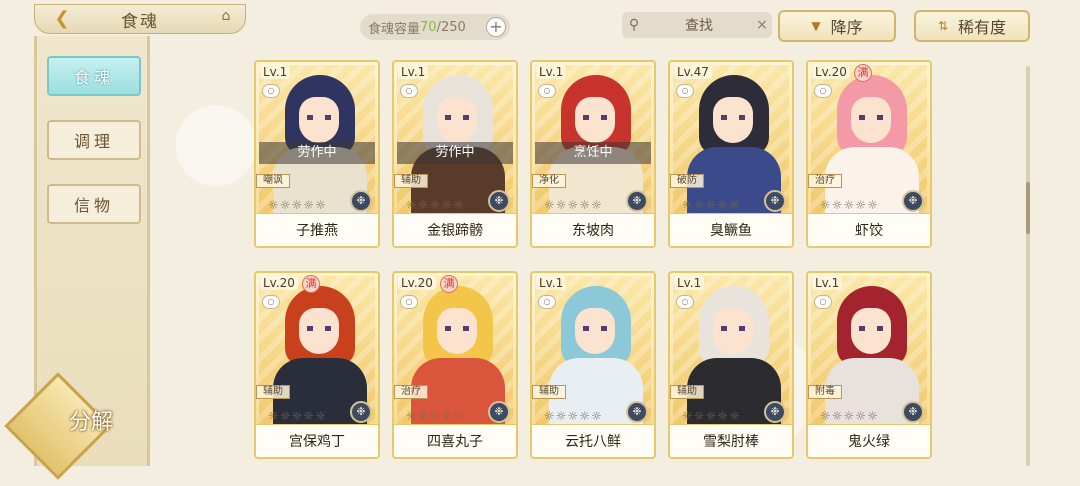 Image resolution: width=1080 pixels, height=486 pixels. I want to click on food-soul-card: Lv.1 ○ 劳作中 辅助 ☼☼☼☼☼ ❉ 金银蹄髈, so click(455, 154).